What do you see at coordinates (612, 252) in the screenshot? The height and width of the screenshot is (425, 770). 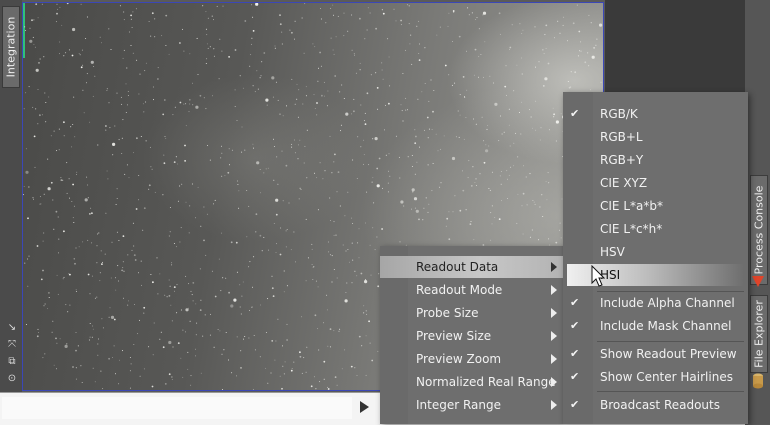 I see `submenu-item-label: HSV` at bounding box center [612, 252].